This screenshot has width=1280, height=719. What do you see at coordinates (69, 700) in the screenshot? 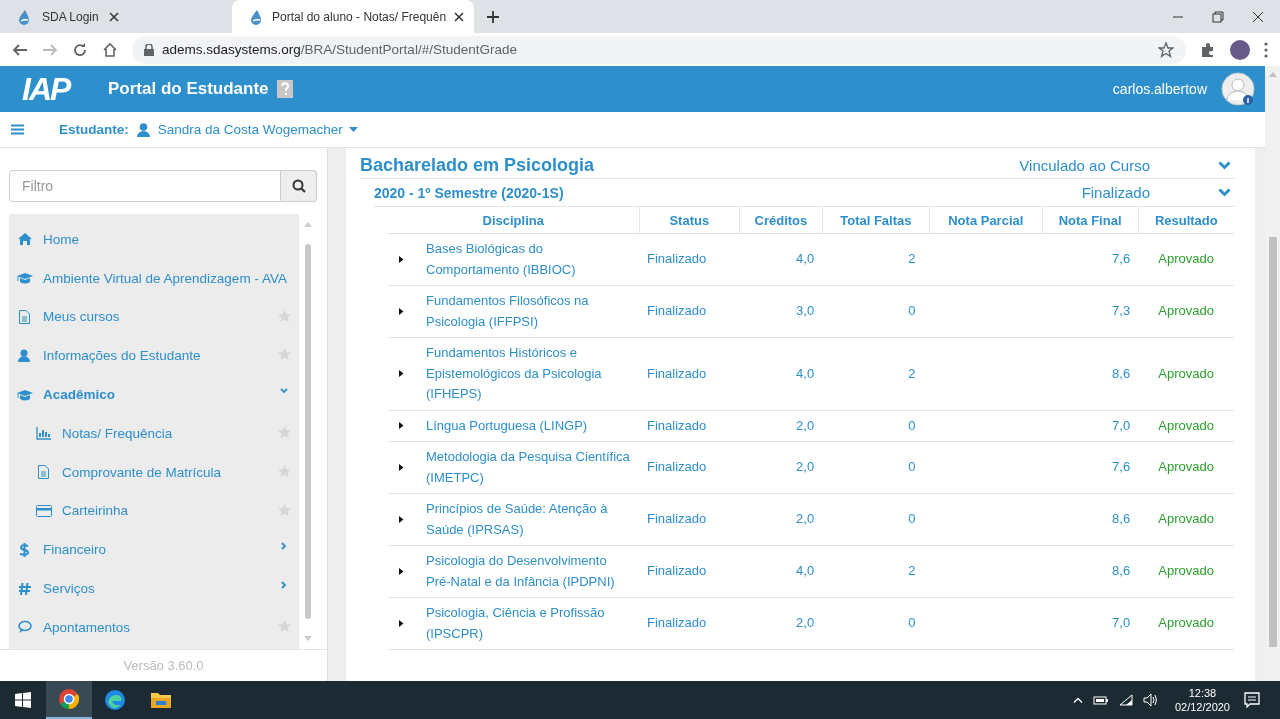
I see `taskbar-app` at bounding box center [69, 700].